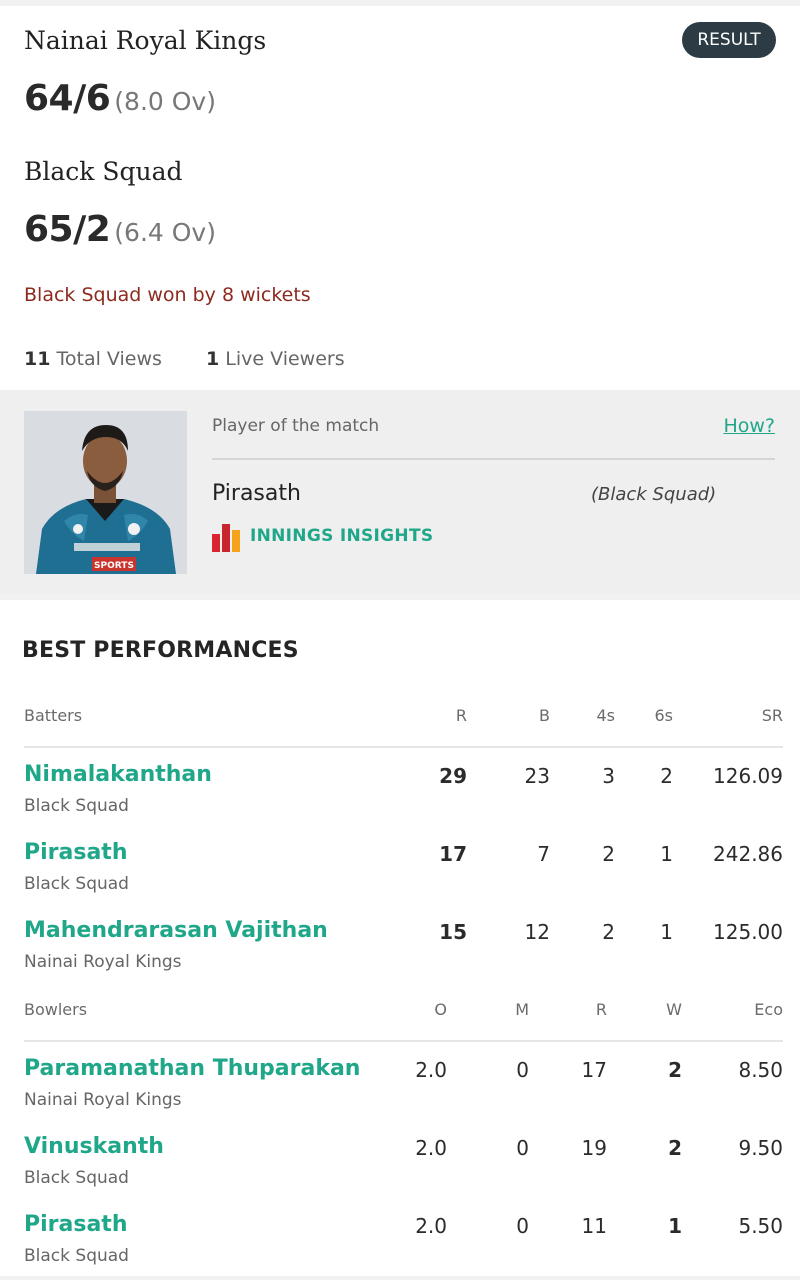  Describe the element at coordinates (118, 774) in the screenshot. I see `batter-name: Nimalakanthan` at that location.